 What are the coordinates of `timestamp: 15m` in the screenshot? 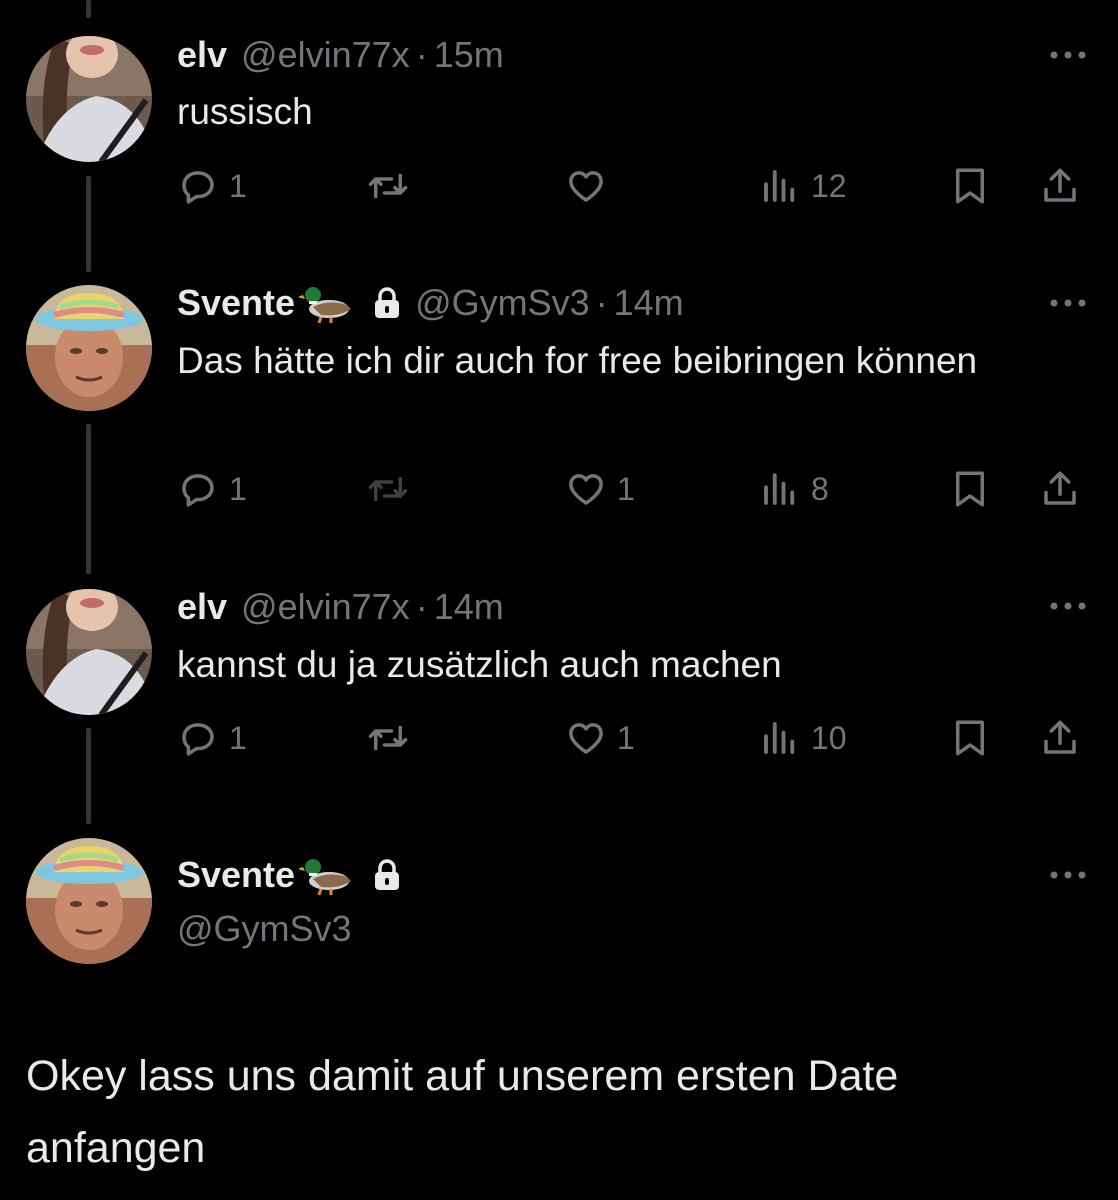 It's located at (469, 55).